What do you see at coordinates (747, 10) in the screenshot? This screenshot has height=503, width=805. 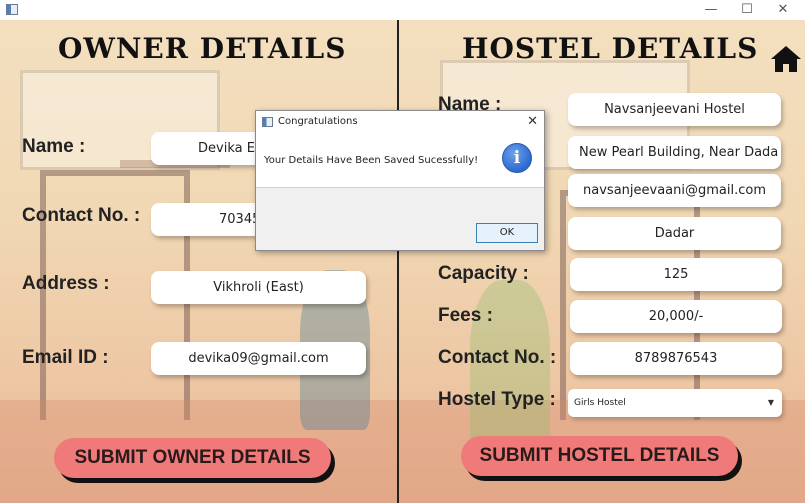 I see `maximize-button: ☐` at bounding box center [747, 10].